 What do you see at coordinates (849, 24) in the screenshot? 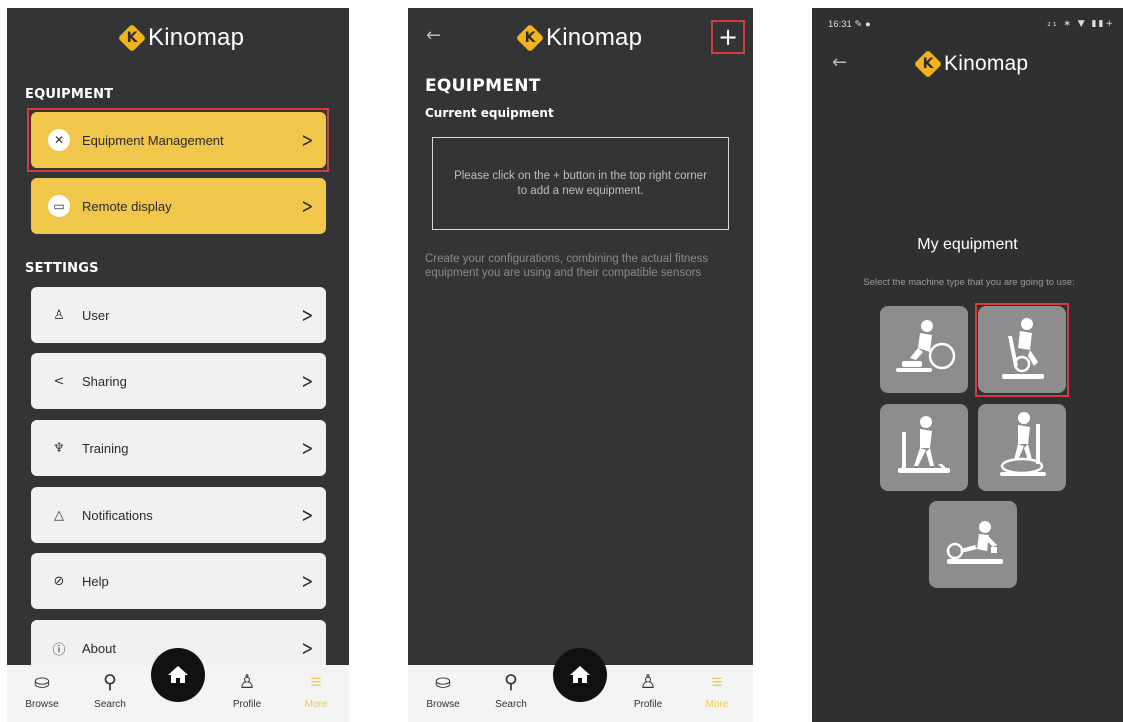
I see `status-time: 16:31 ✎ ●` at bounding box center [849, 24].